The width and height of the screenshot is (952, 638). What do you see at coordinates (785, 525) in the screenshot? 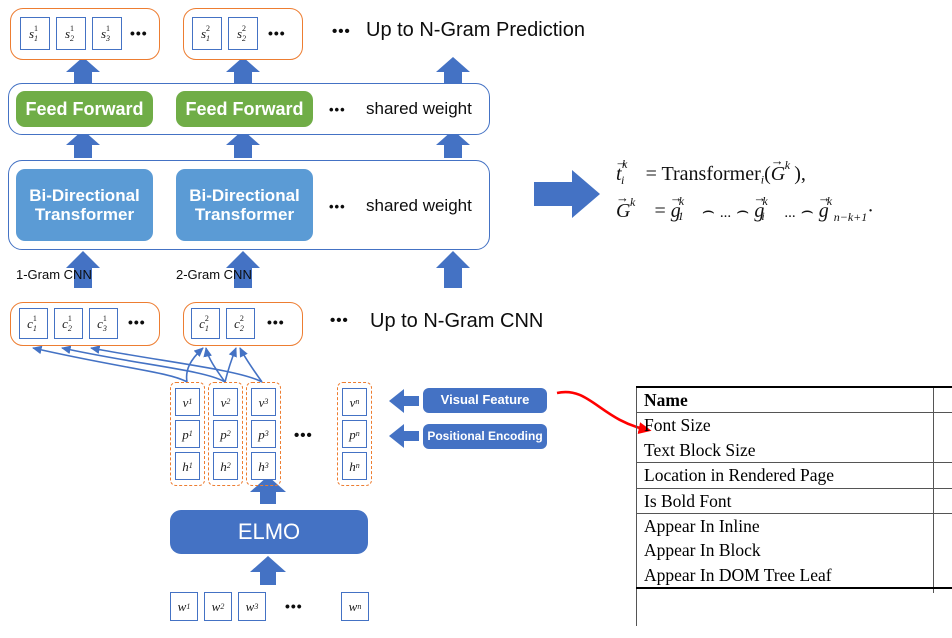
I see `table-cell-name: Appear In Inline` at bounding box center [785, 525].